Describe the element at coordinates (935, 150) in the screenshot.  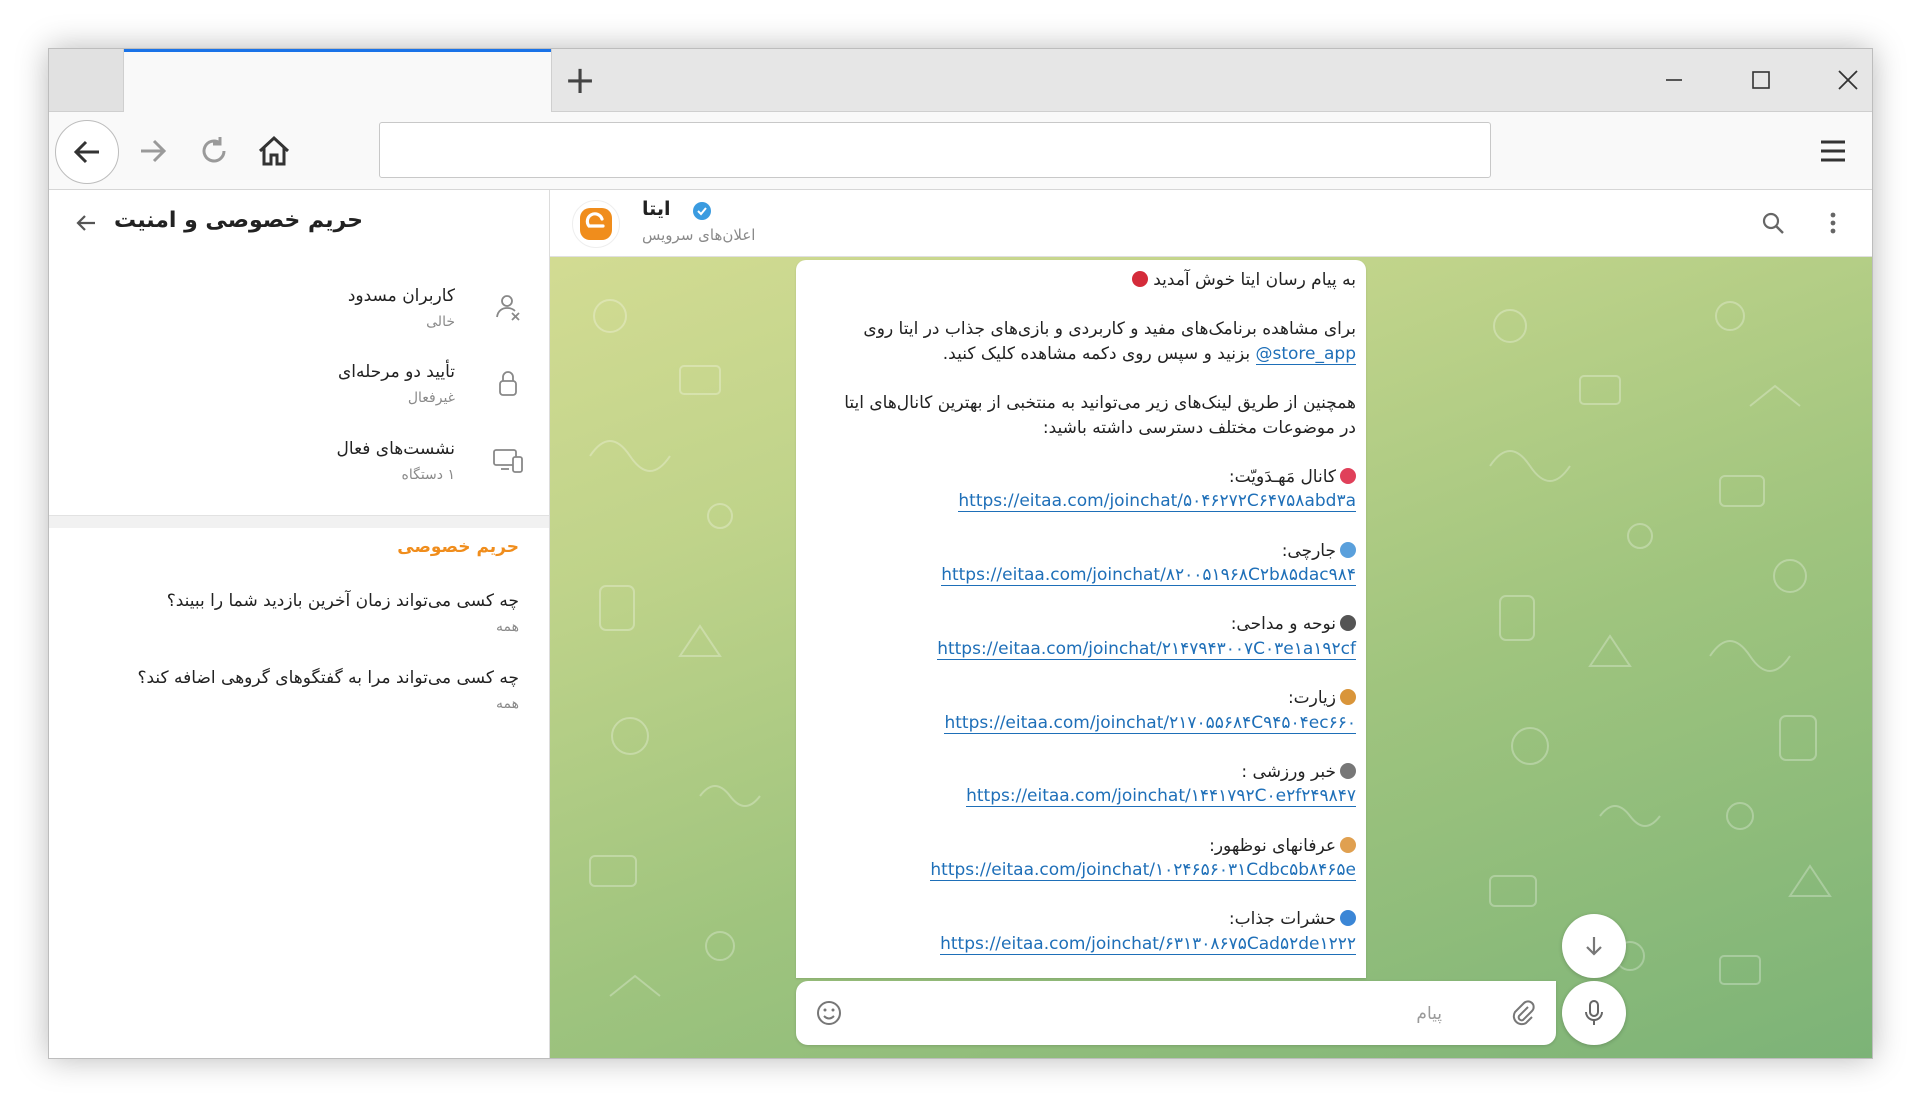
I see `address-bar` at that location.